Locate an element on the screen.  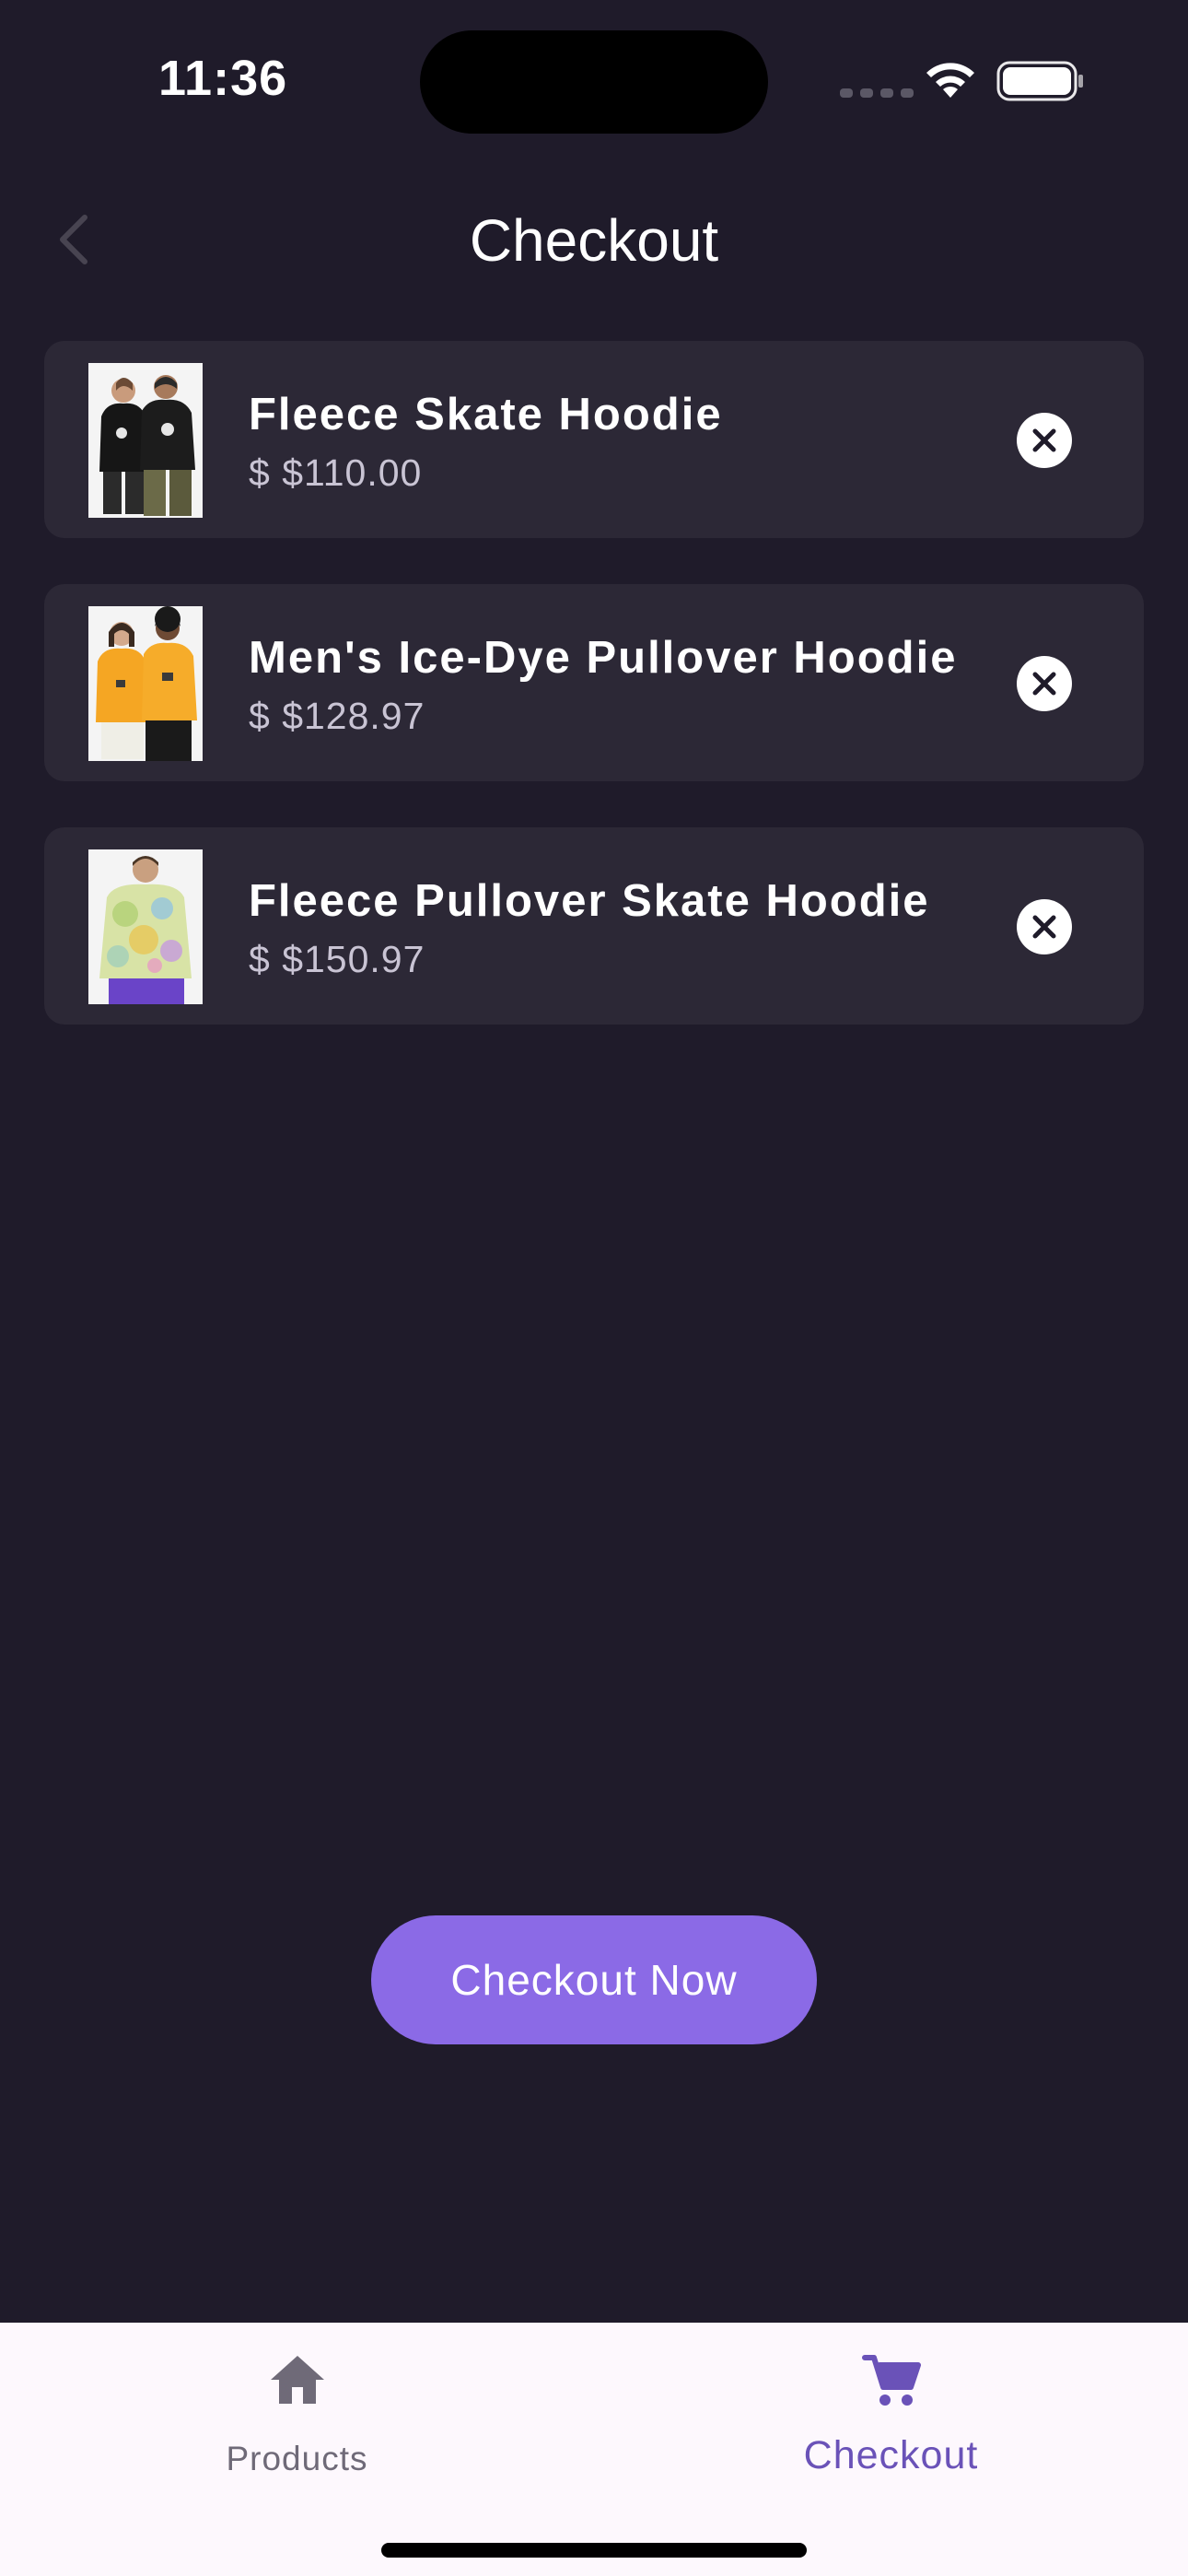
item-name: Fleece Skate Hoodie is located at coordinates (486, 414).